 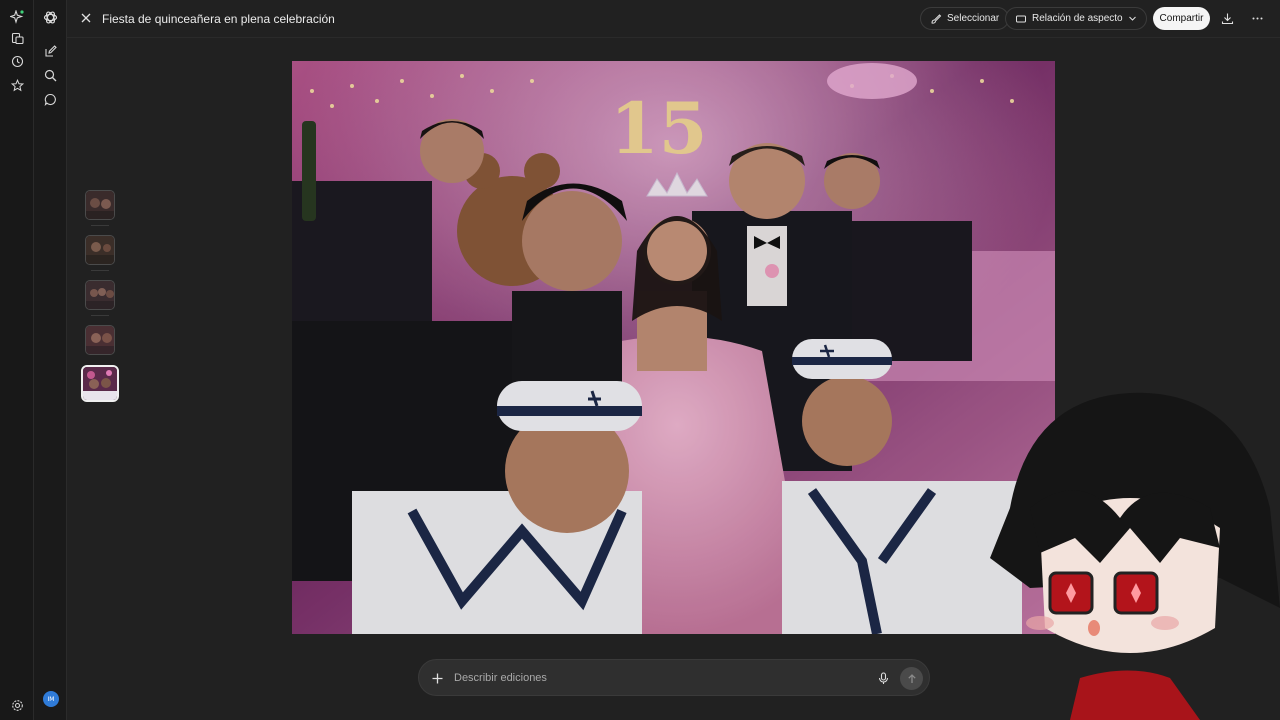 What do you see at coordinates (1227, 18) in the screenshot?
I see `download-icon` at bounding box center [1227, 18].